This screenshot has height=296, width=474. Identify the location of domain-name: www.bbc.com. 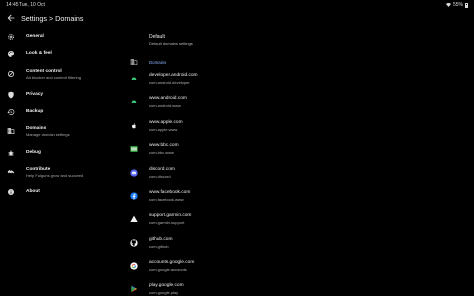
(164, 145).